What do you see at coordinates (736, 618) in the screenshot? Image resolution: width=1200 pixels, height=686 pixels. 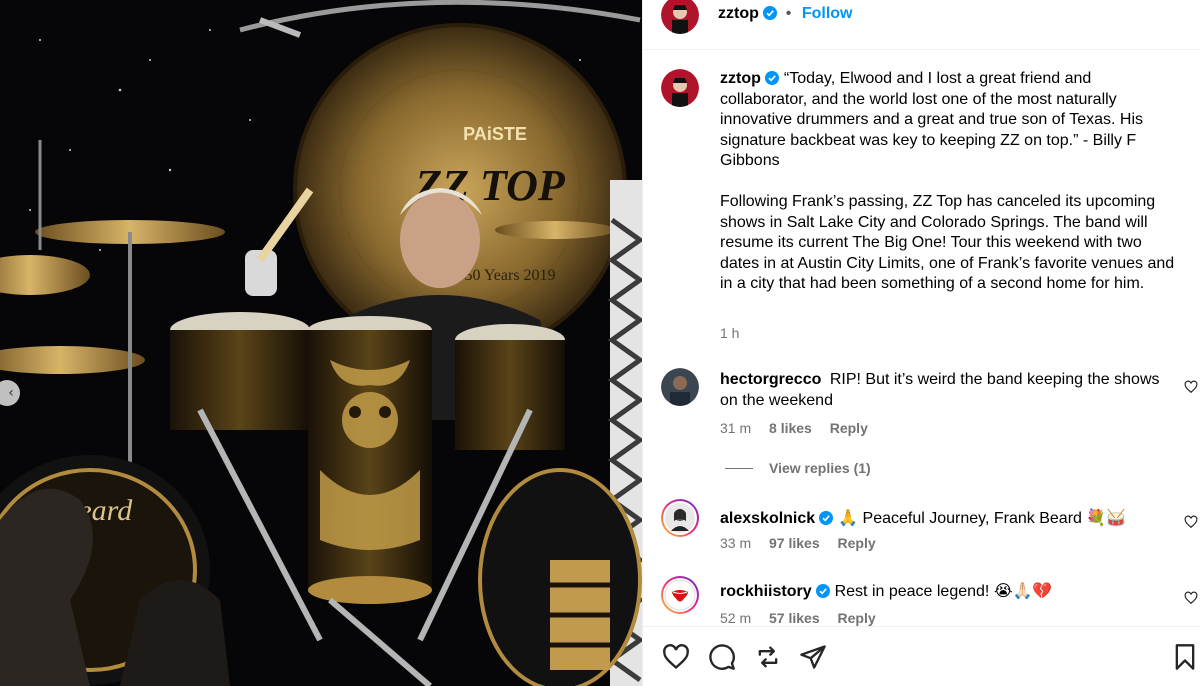 I see `comment-time: 52 m` at bounding box center [736, 618].